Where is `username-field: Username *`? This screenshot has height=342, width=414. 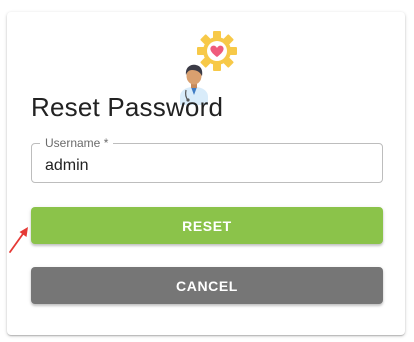
username-field: Username * is located at coordinates (207, 159).